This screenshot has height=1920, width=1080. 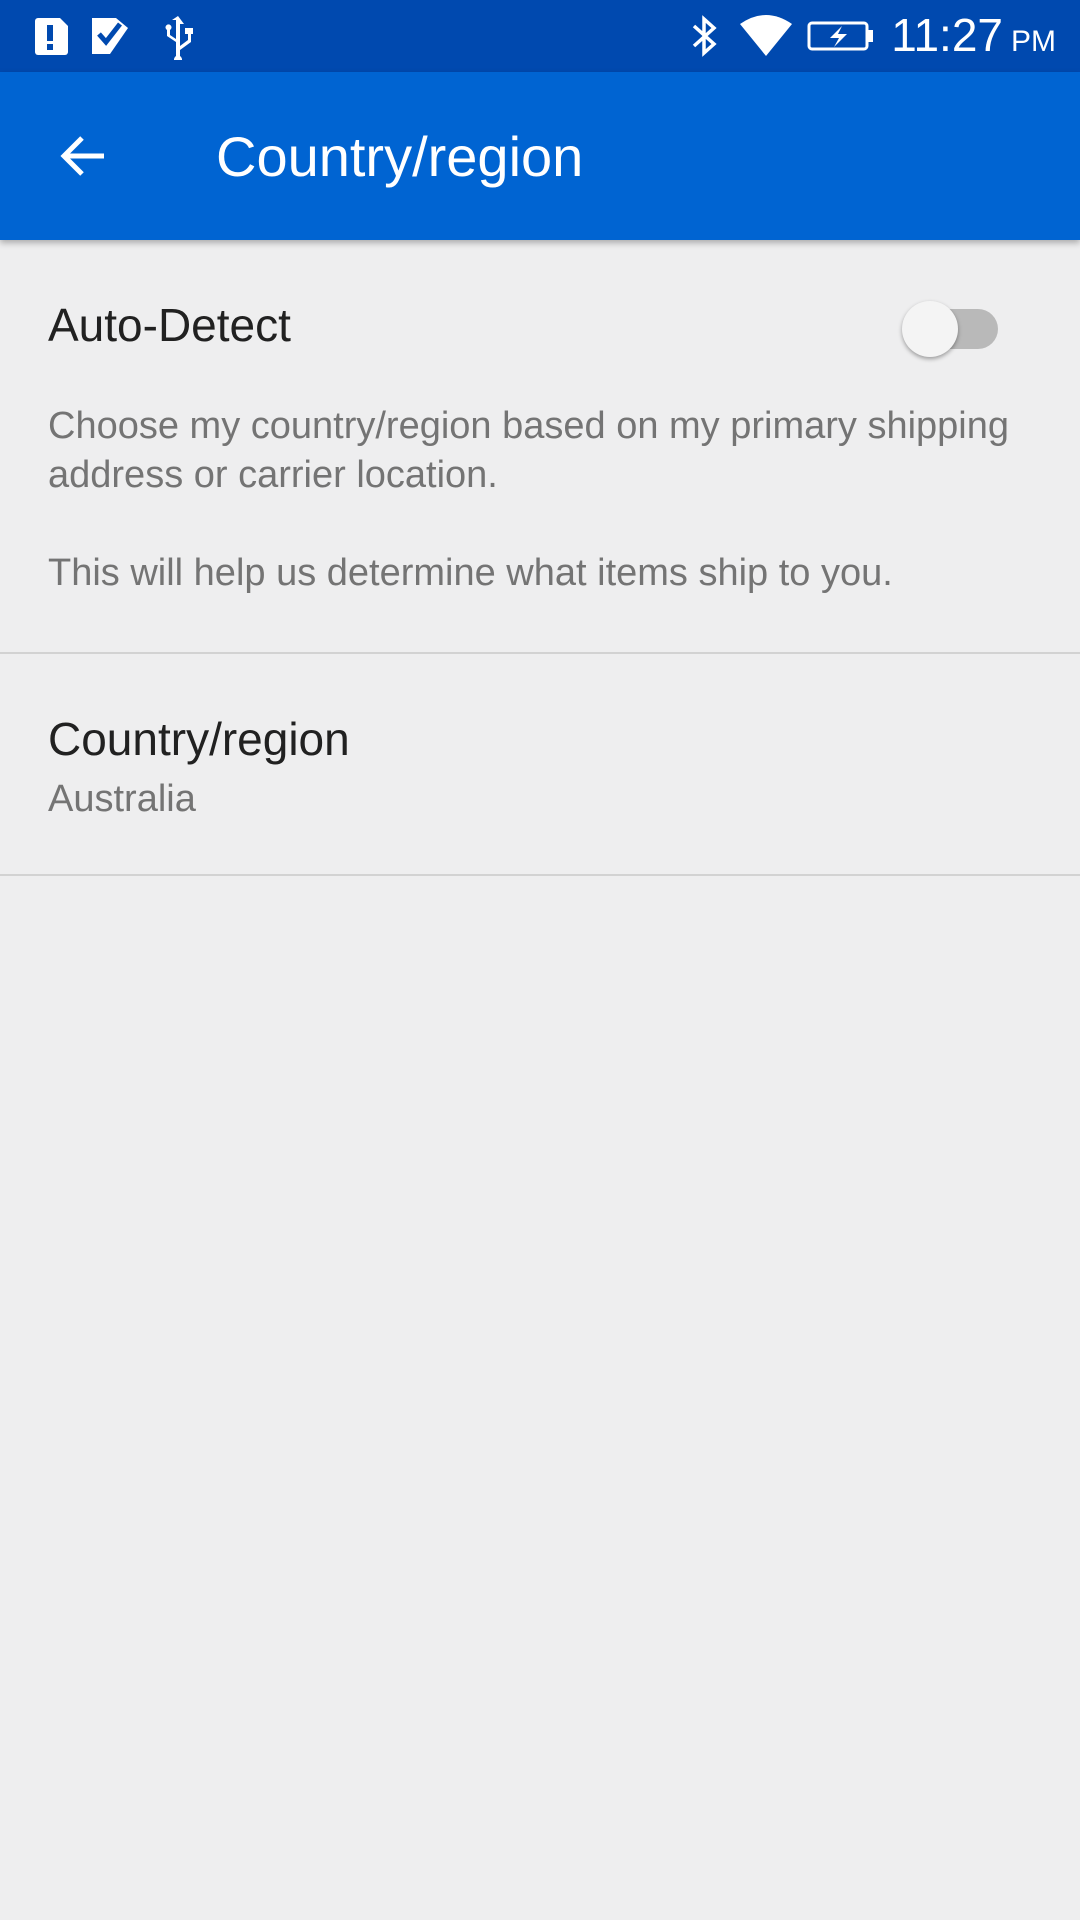 I want to click on task-check-icon, so click(x=110, y=36).